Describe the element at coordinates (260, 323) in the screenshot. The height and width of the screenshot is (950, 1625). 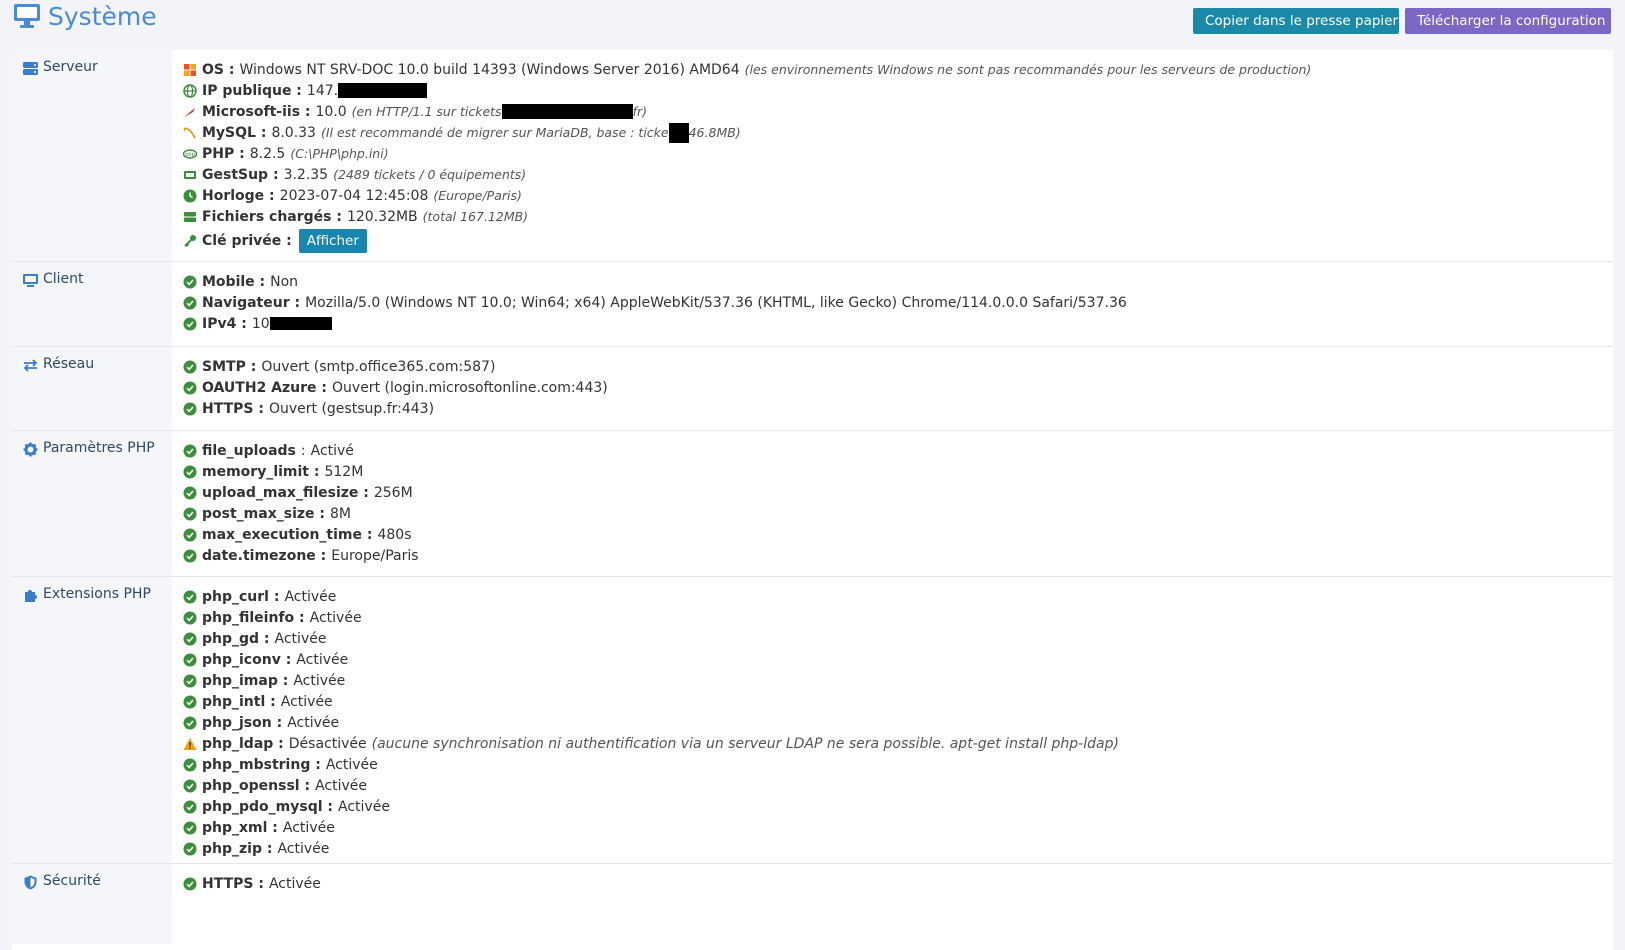
I see `info-value: 10` at that location.